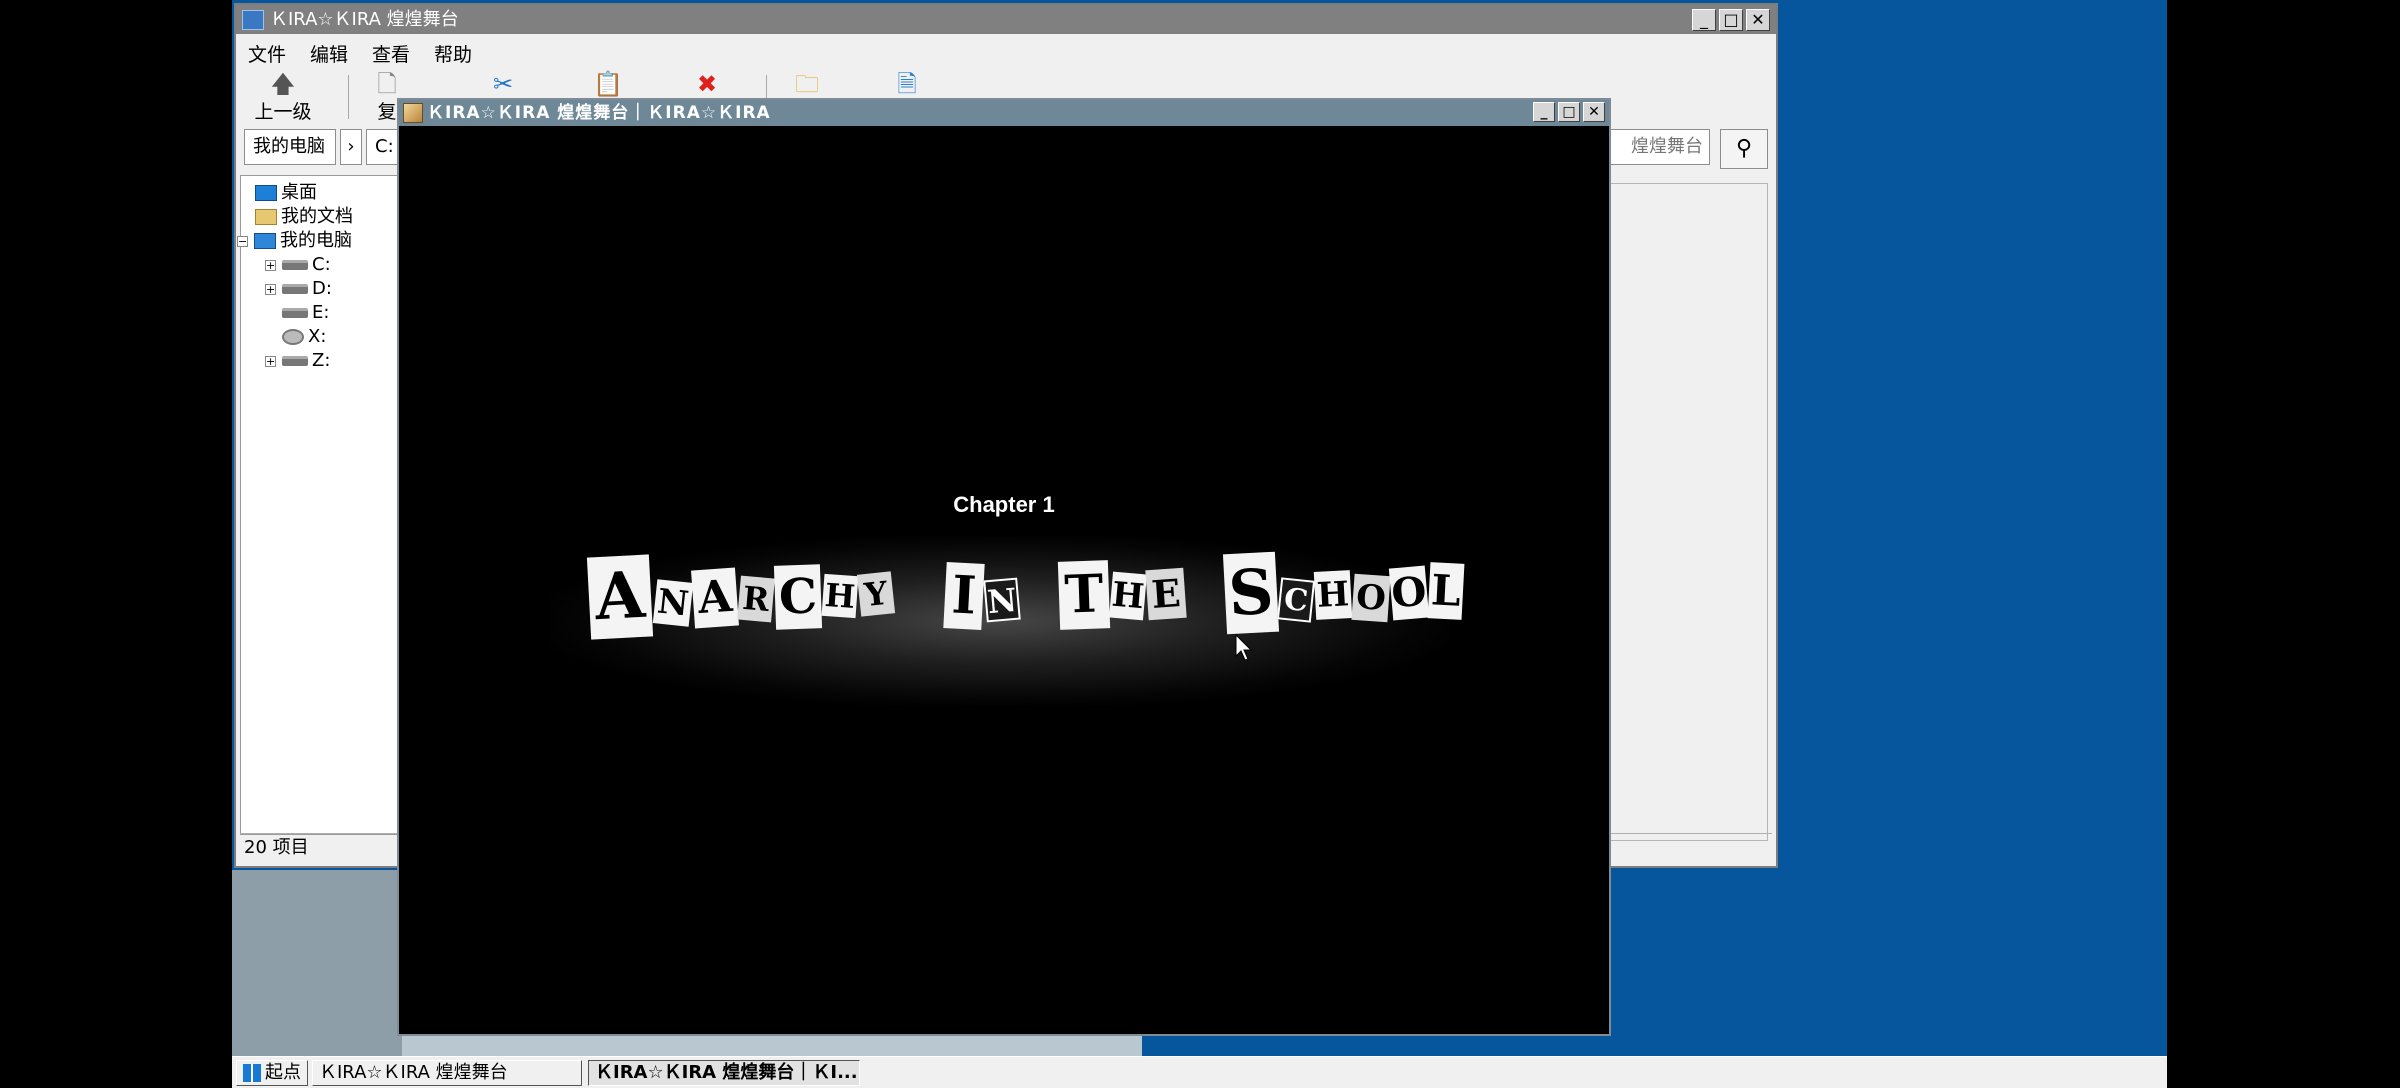  I want to click on menu-view: 查看, so click(391, 52).